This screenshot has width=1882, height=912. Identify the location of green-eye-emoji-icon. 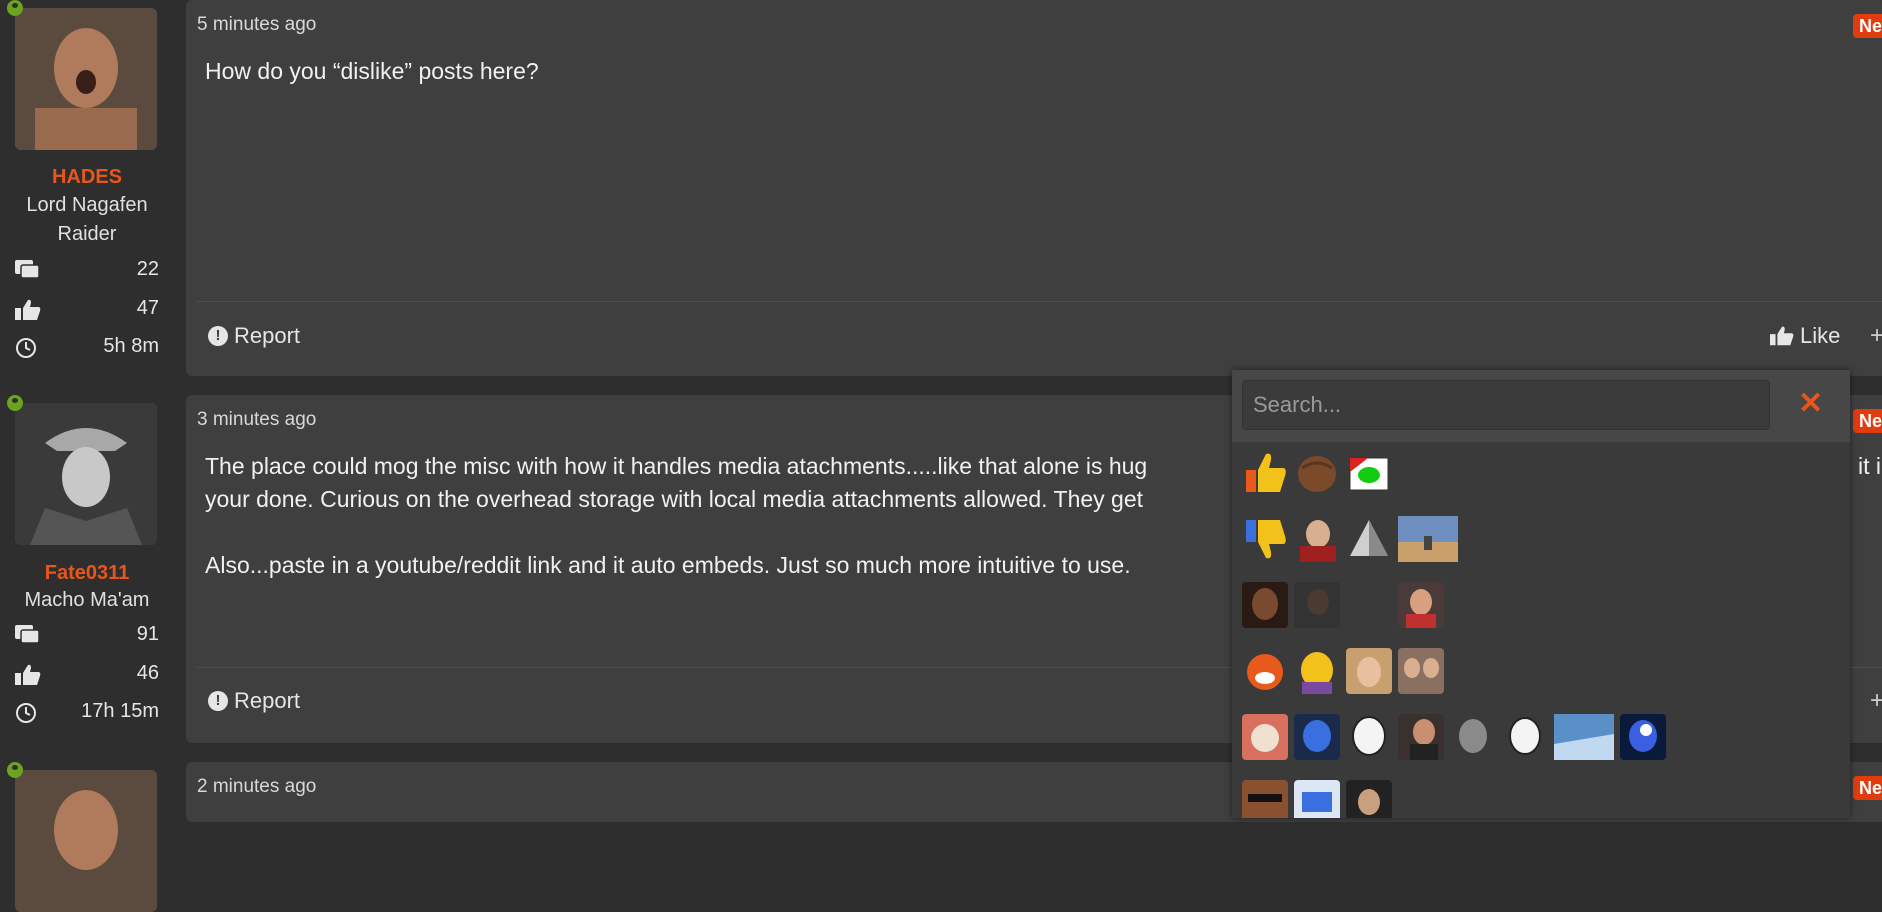
(1369, 473).